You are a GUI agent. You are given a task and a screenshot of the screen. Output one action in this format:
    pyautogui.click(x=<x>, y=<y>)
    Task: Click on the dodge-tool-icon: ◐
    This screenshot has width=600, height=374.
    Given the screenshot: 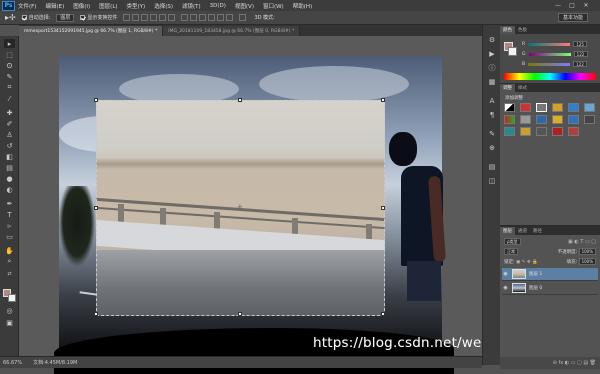 What is the action you would take?
    pyautogui.click(x=9, y=189)
    